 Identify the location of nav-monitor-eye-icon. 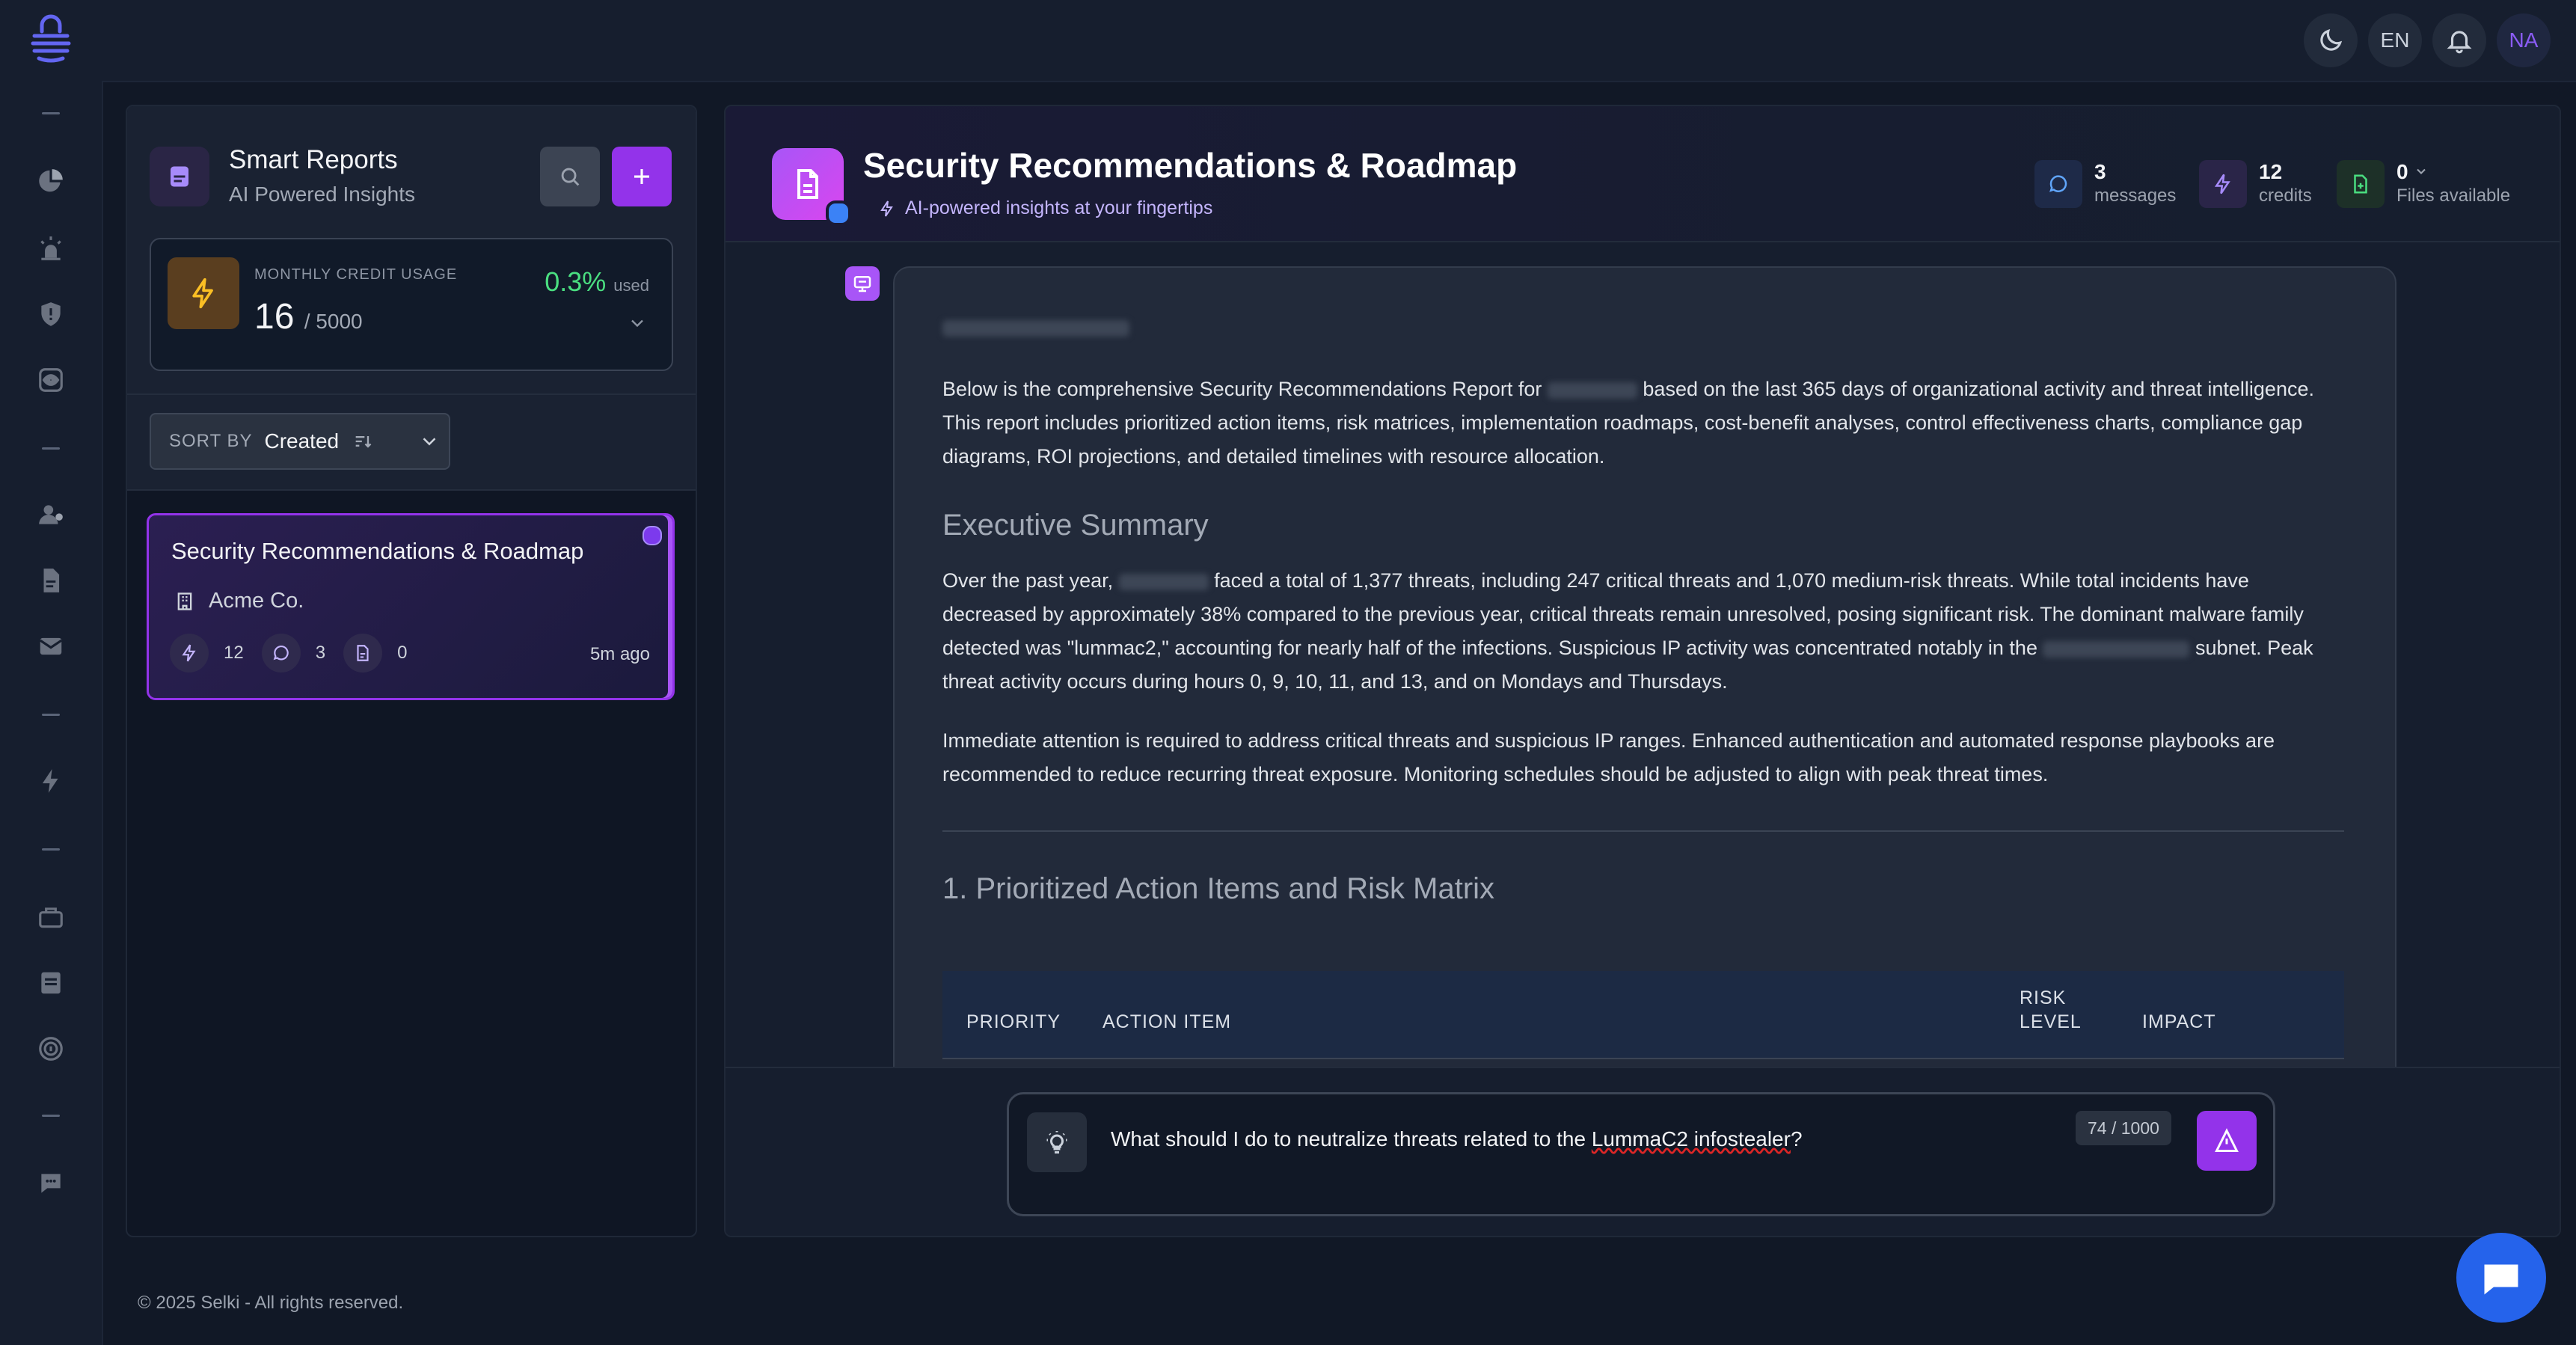
(51, 380).